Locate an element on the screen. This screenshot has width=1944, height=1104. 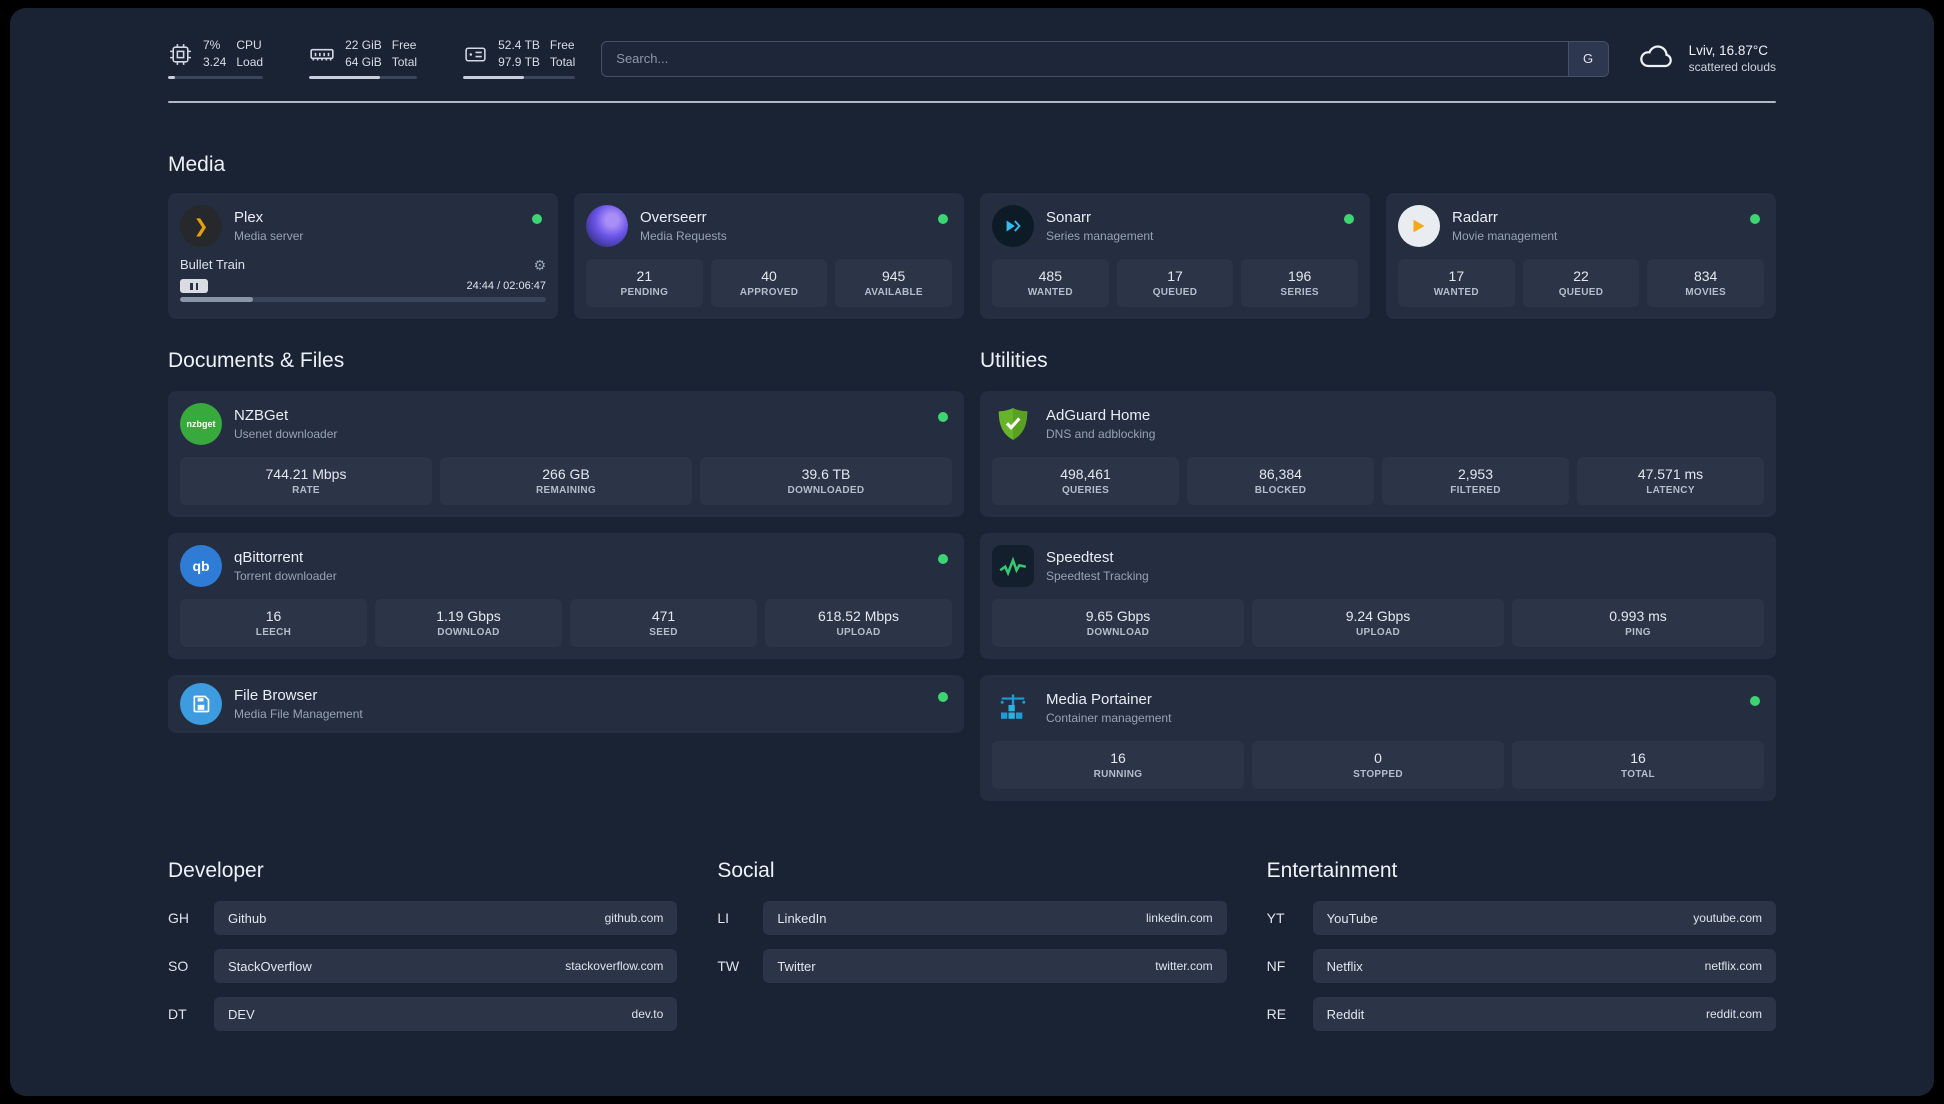
pause-button is located at coordinates (194, 286).